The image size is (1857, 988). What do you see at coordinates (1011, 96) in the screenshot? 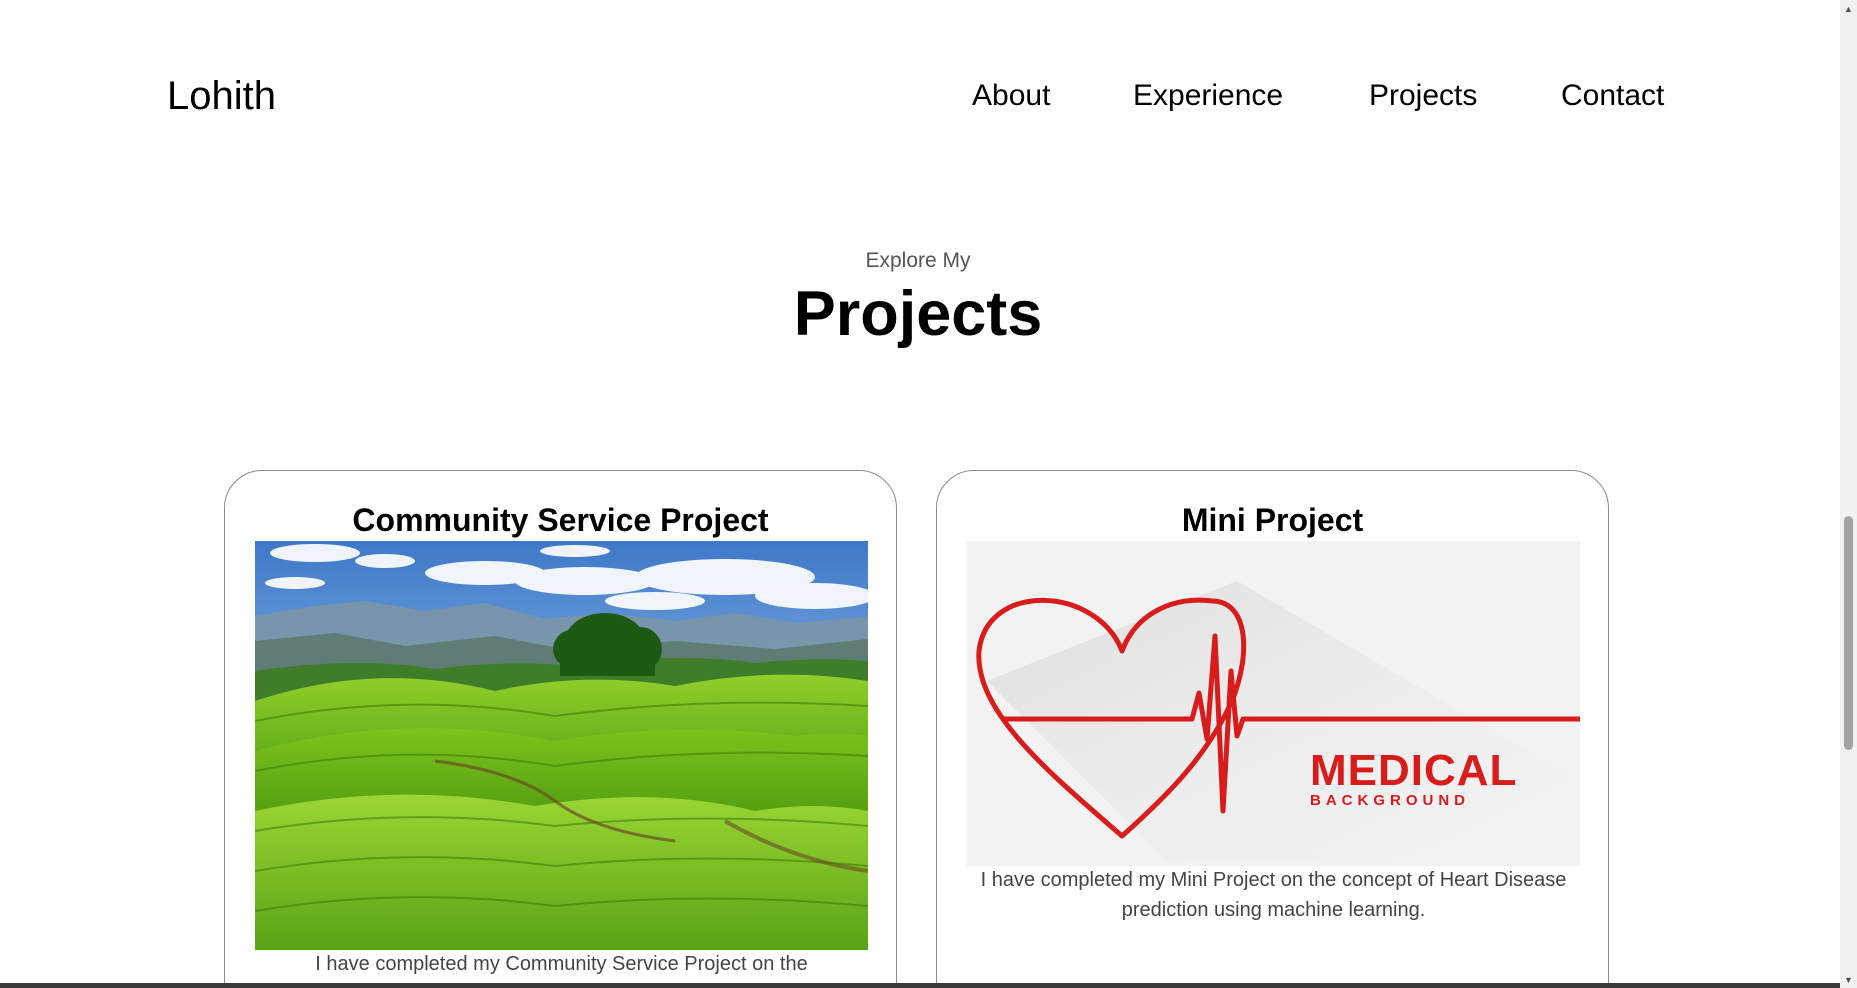
I see `nav-link-about: About` at bounding box center [1011, 96].